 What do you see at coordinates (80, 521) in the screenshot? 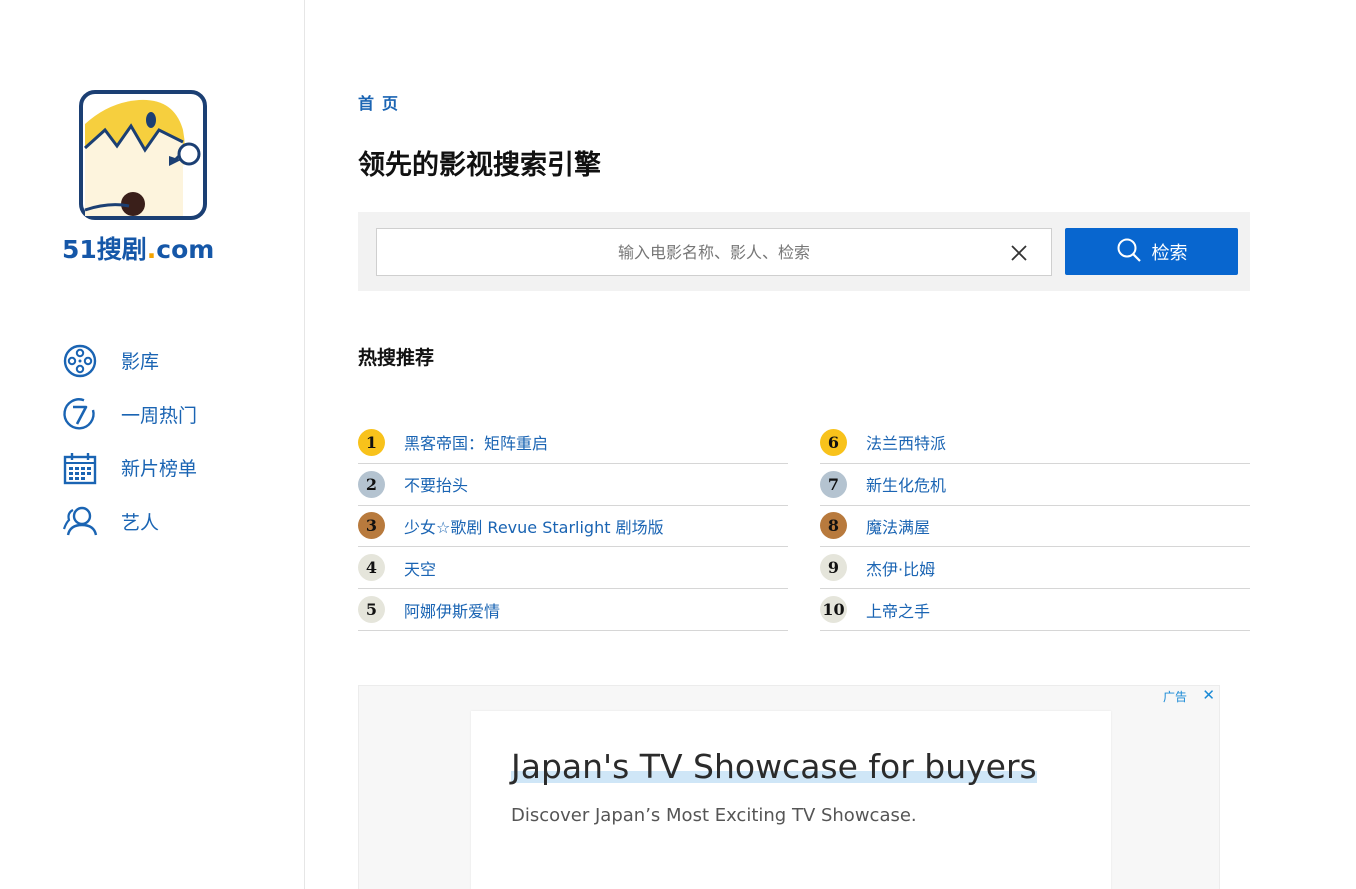
I see `people-icon` at bounding box center [80, 521].